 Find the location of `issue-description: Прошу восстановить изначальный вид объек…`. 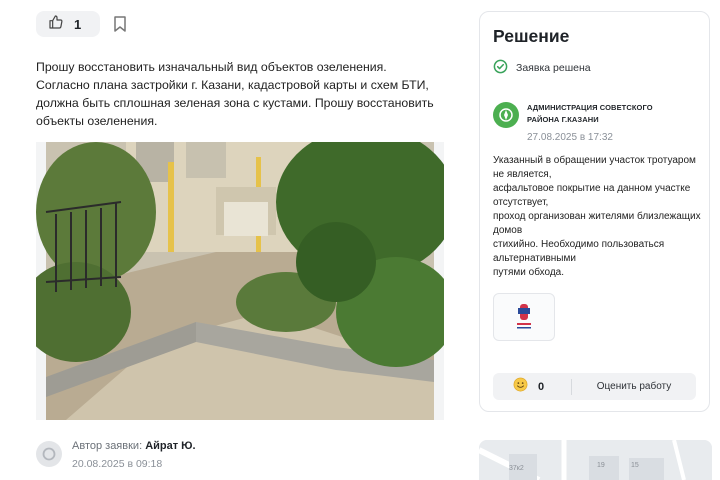

issue-description: Прошу восстановить изначальный вид объек… is located at coordinates (235, 94).